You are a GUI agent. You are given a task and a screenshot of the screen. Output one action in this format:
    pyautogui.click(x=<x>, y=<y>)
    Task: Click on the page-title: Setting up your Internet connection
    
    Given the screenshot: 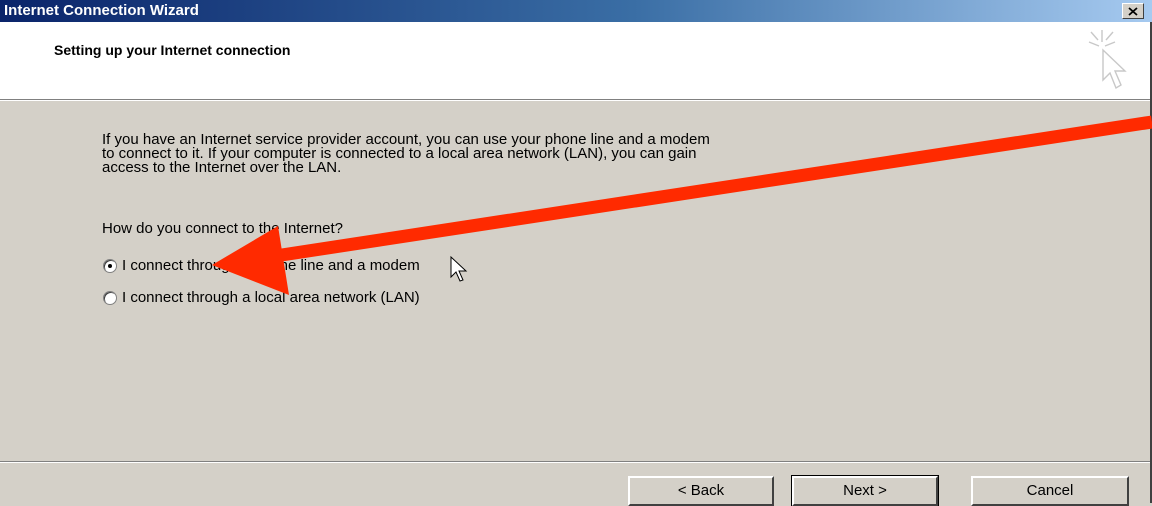 What is the action you would take?
    pyautogui.click(x=172, y=50)
    